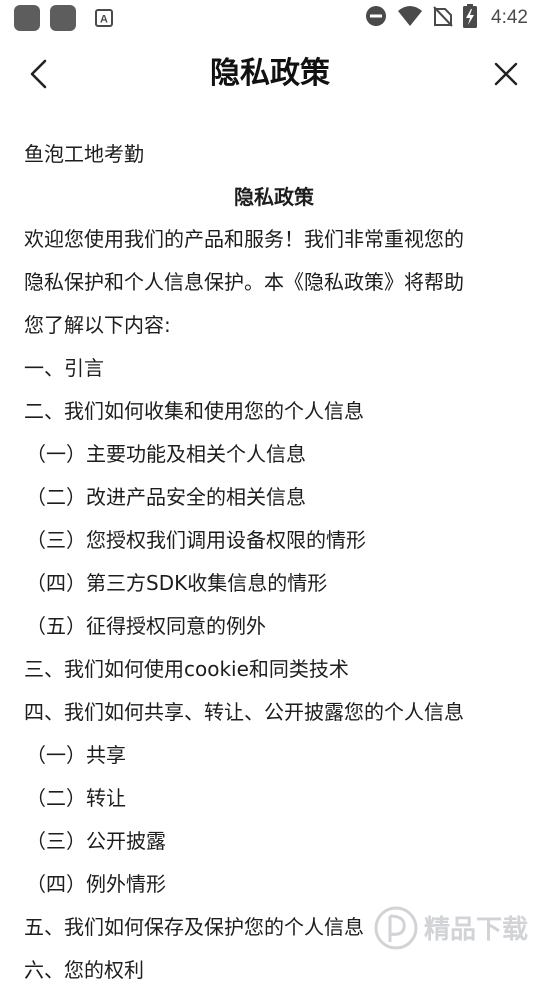 Image resolution: width=540 pixels, height=992 pixels. I want to click on toc-subsection: （四）第三方SDK收集信息的情形, so click(177, 583).